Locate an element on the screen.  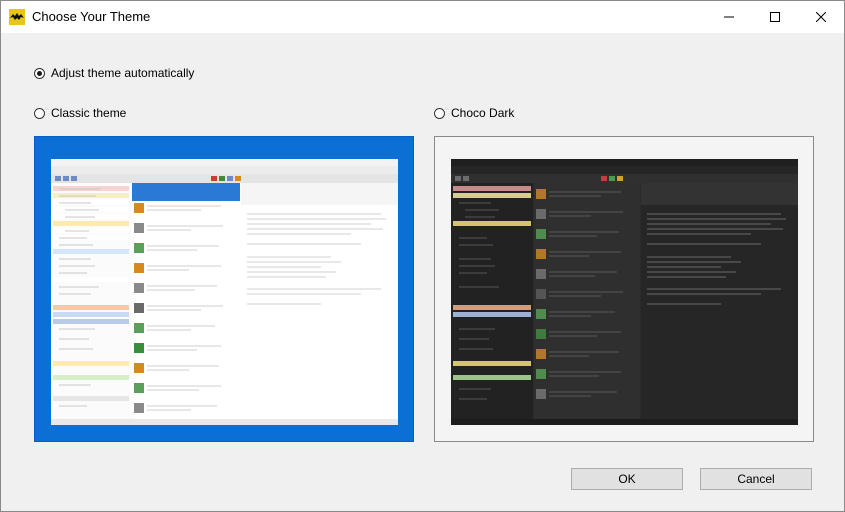
cancel-button: Cancel is located at coordinates (756, 479).